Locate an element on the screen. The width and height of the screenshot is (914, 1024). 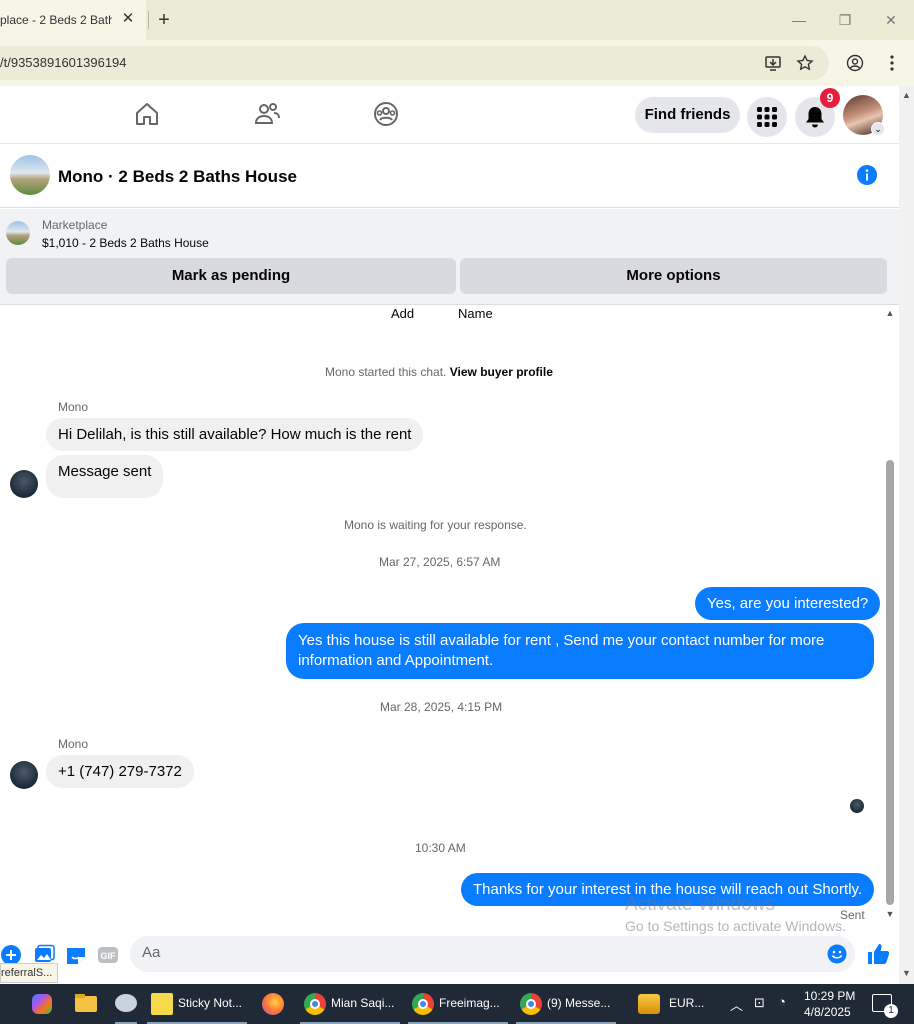
clock-date: 4/8/2025 is located at coordinates (827, 1012).